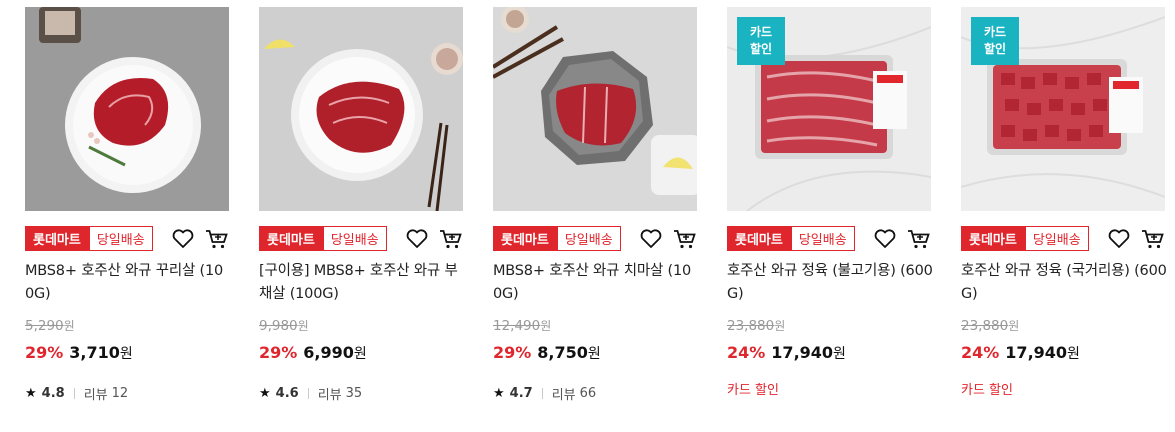  Describe the element at coordinates (545, 394) in the screenshot. I see `rating-row: ★ 4.7 리뷰 66` at that location.